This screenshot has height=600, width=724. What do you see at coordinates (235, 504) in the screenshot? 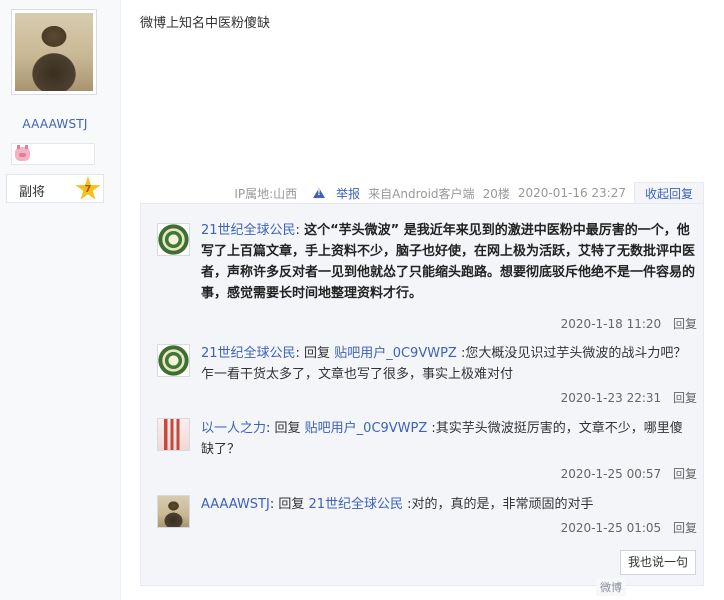
I see `reply-author-link: AAAAWSTJ` at bounding box center [235, 504].